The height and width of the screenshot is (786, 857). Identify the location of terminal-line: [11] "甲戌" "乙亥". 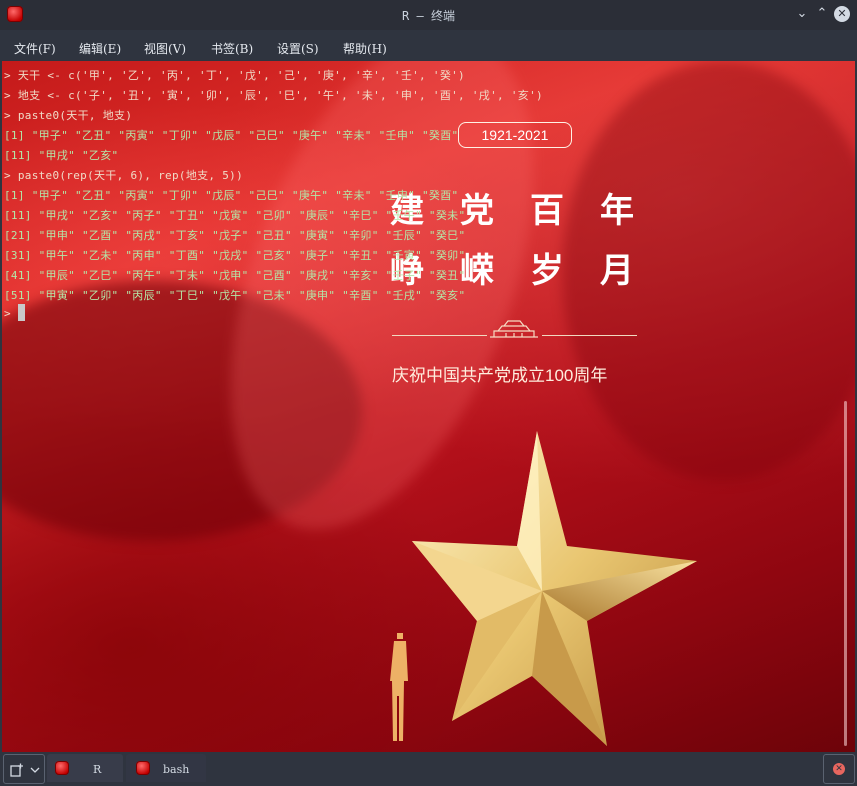
(61, 155).